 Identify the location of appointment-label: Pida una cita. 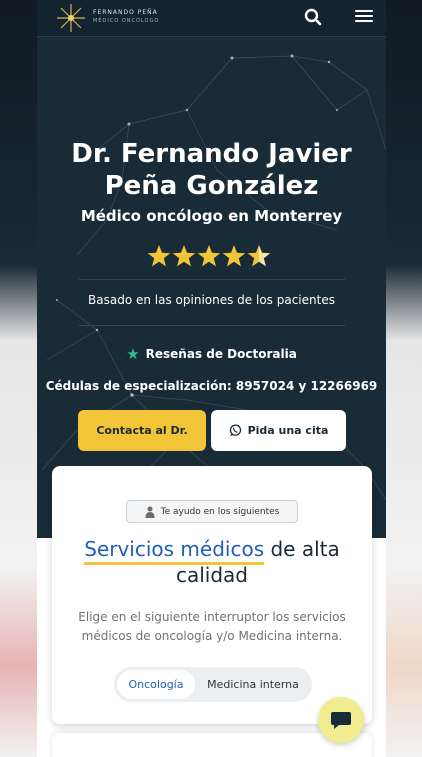
(288, 430).